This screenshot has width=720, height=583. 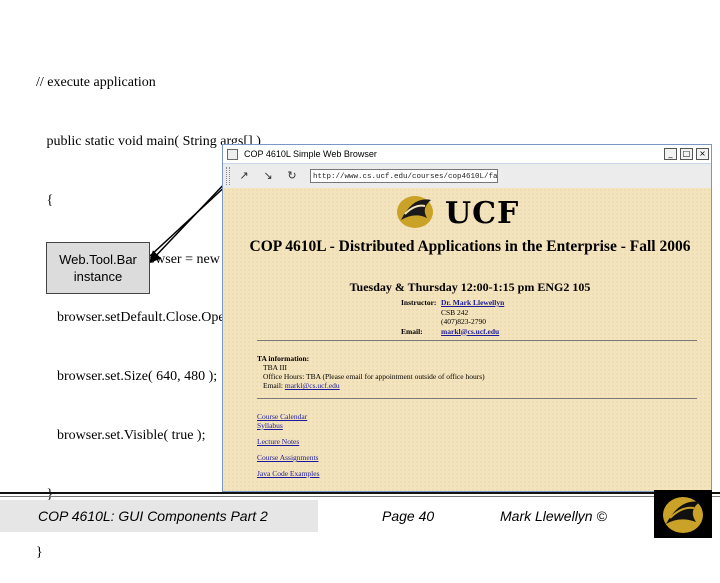 What do you see at coordinates (228, 176) in the screenshot?
I see `toolbar-grip-handle` at bounding box center [228, 176].